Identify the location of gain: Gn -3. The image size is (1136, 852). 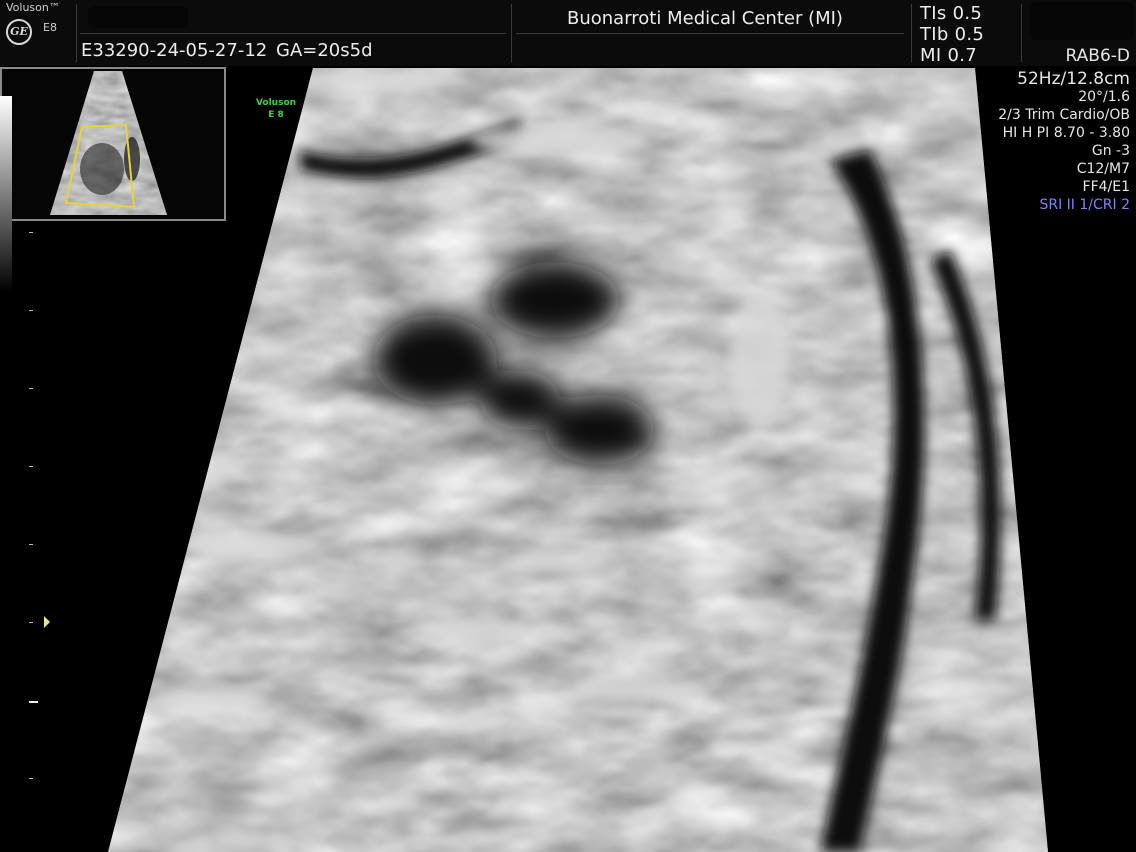
(1110, 151).